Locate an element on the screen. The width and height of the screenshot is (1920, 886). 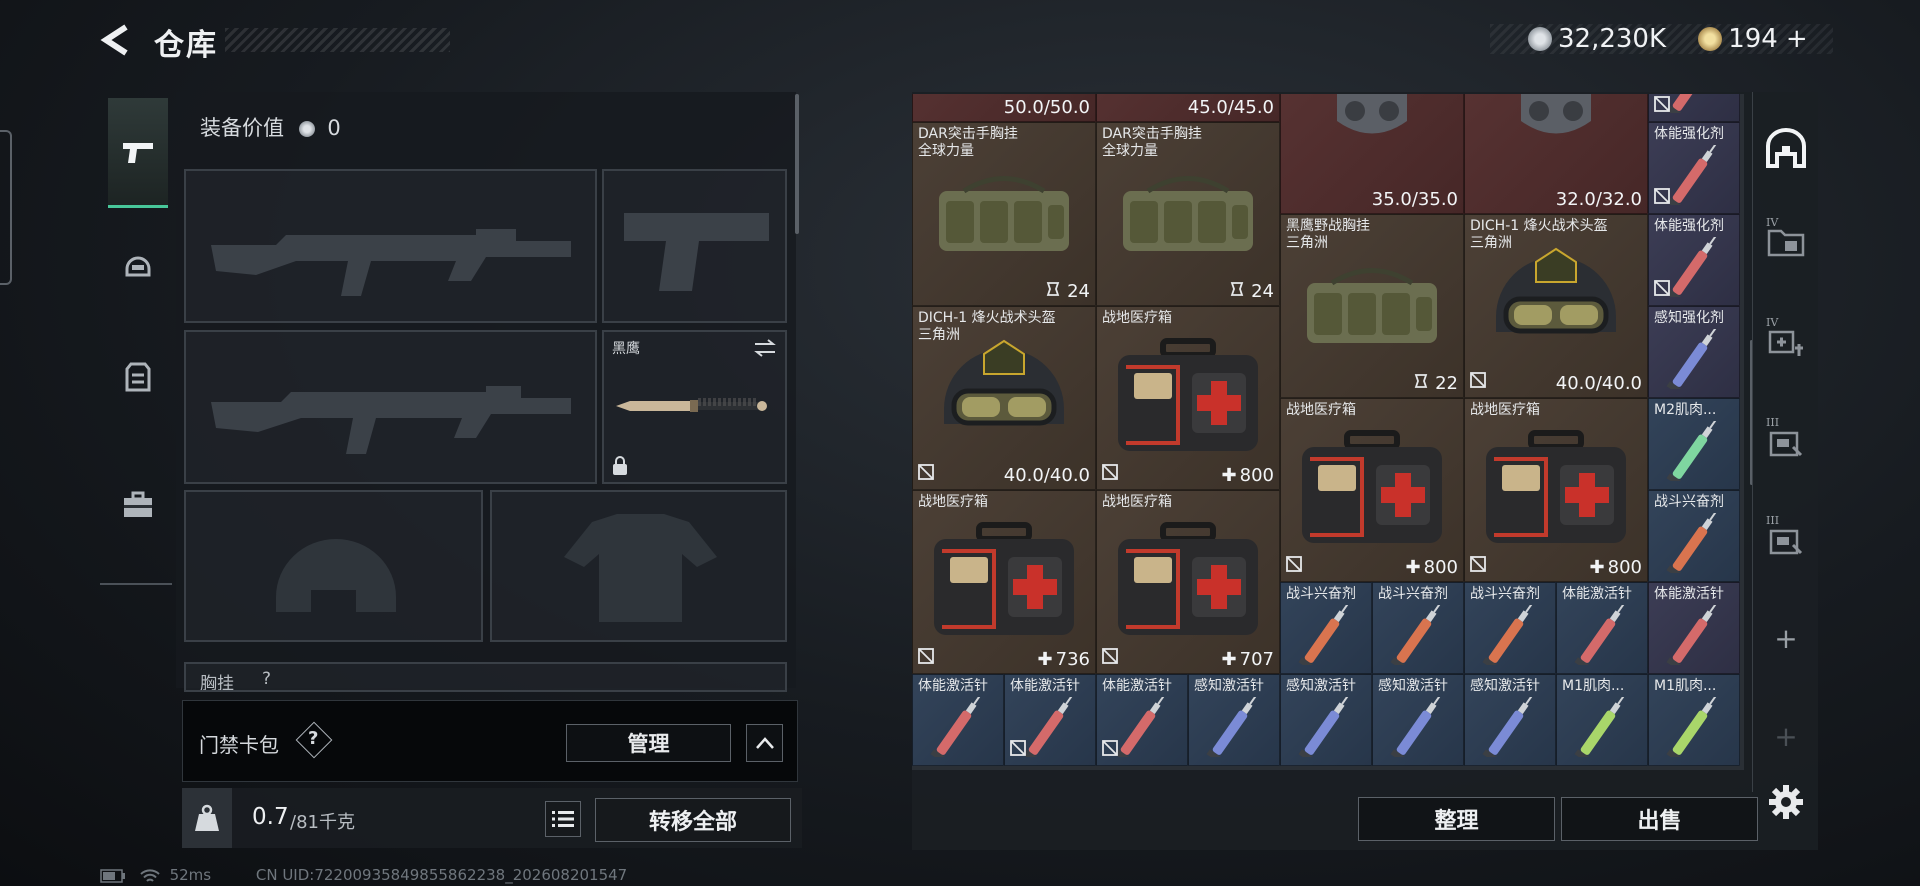
tab-cases is located at coordinates (138, 505).